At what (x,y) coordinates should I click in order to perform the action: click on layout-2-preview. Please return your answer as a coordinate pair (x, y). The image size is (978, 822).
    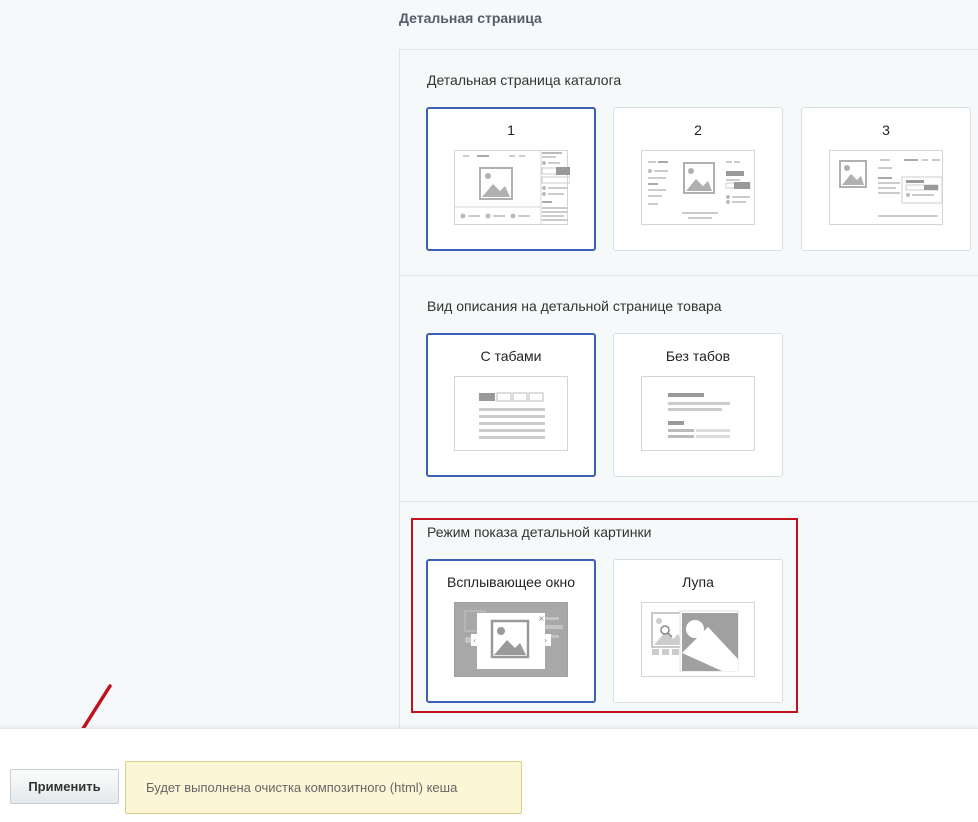
    Looking at the image, I should click on (698, 187).